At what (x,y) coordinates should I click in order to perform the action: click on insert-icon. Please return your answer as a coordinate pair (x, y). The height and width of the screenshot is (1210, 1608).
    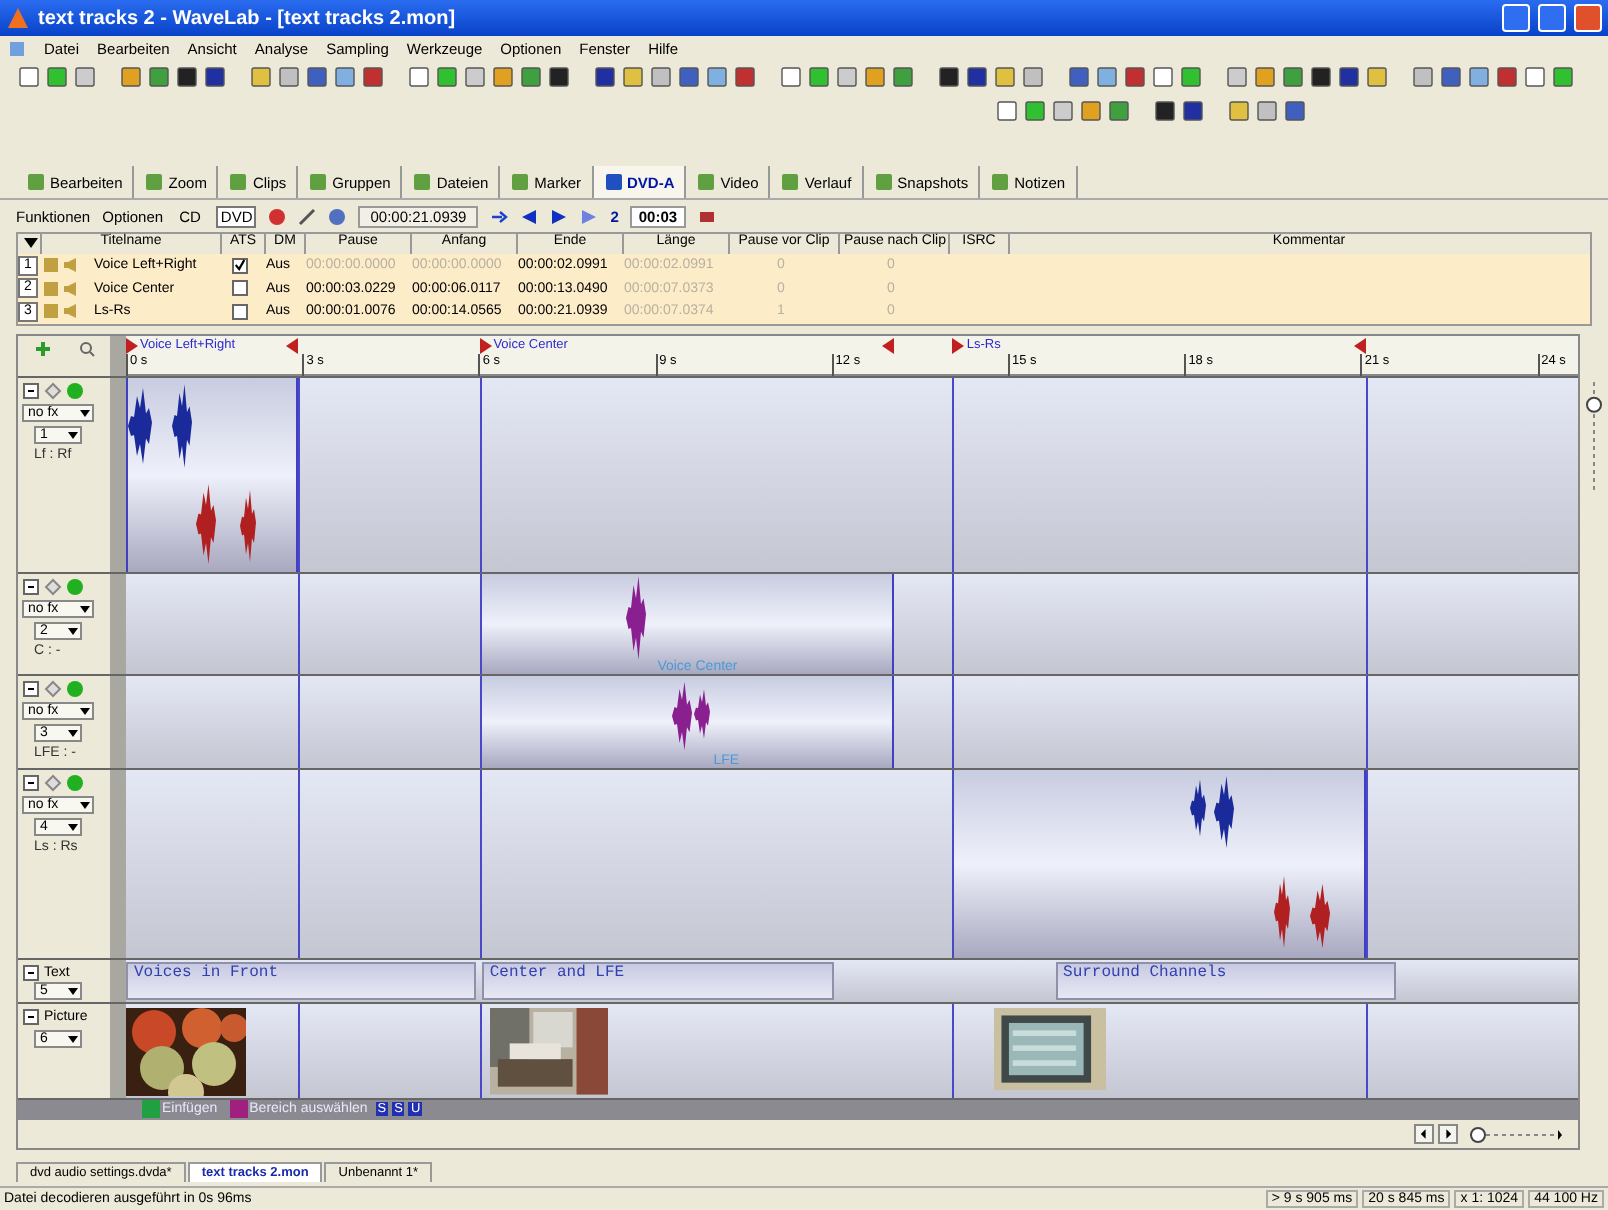
    Looking at the image, I should click on (151, 1109).